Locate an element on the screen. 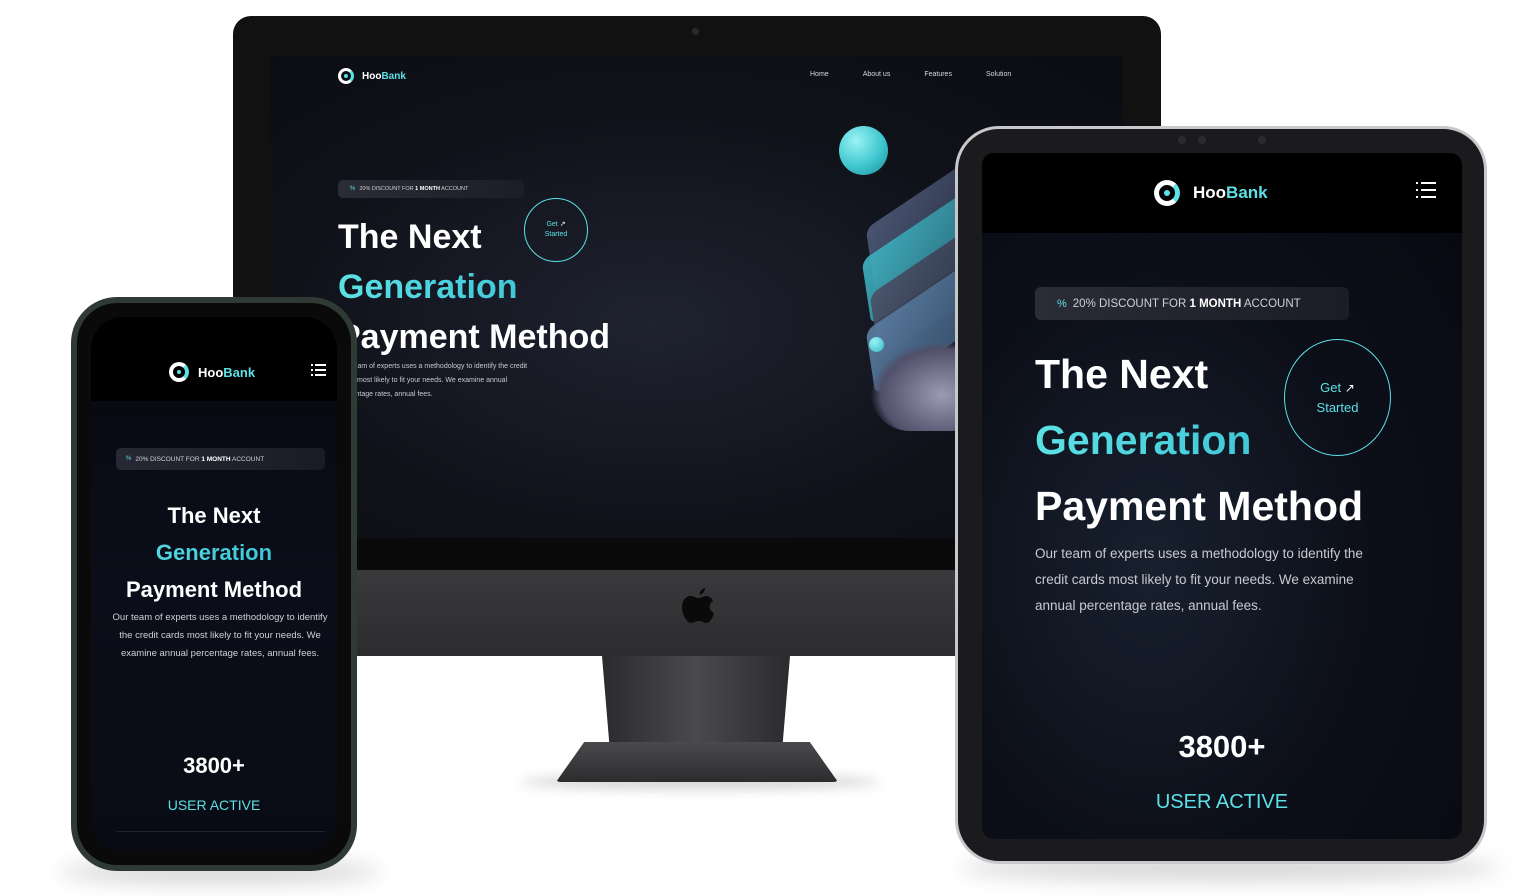 The width and height of the screenshot is (1522, 896). desktop-logo: HooBank is located at coordinates (372, 76).